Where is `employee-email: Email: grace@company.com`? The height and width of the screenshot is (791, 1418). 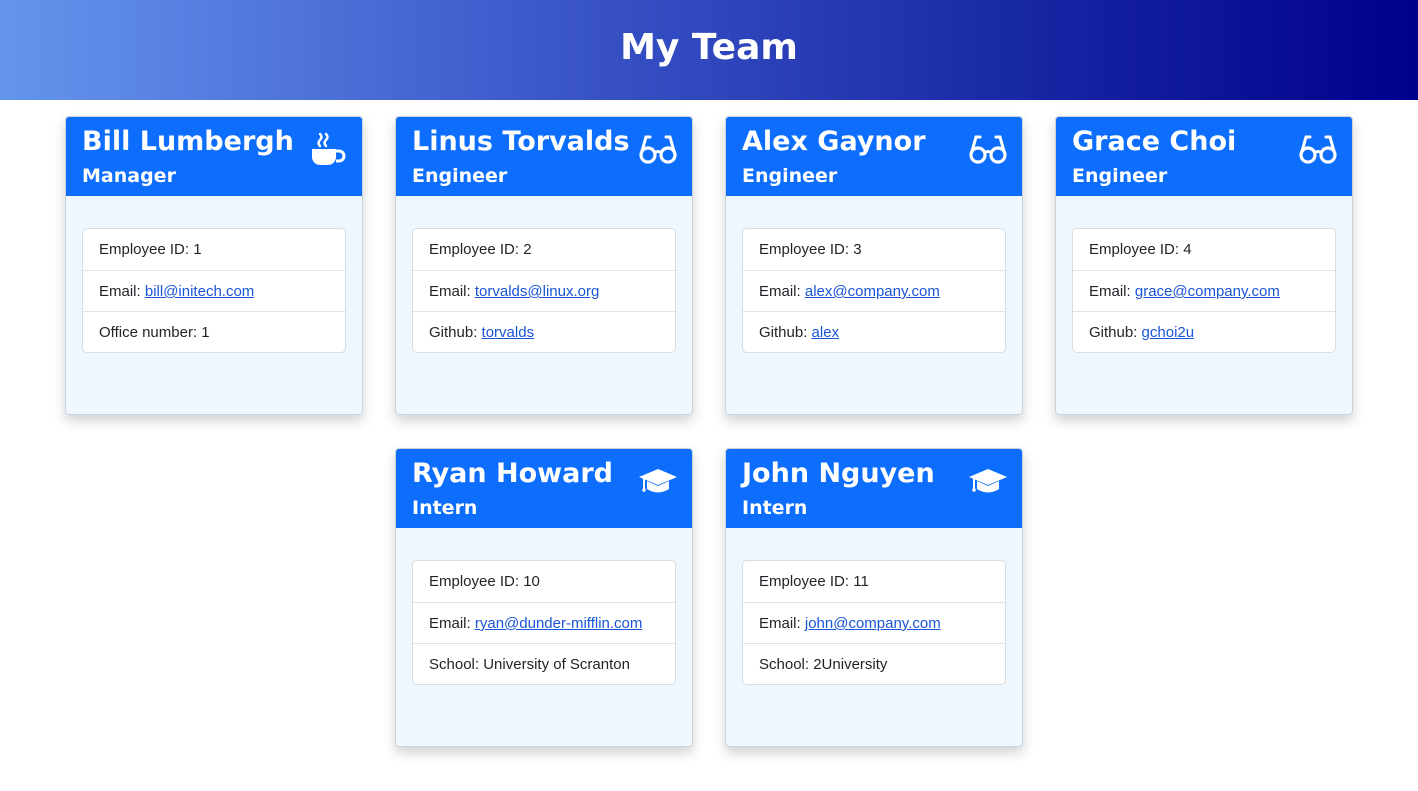
employee-email: Email: grace@company.com is located at coordinates (1204, 290).